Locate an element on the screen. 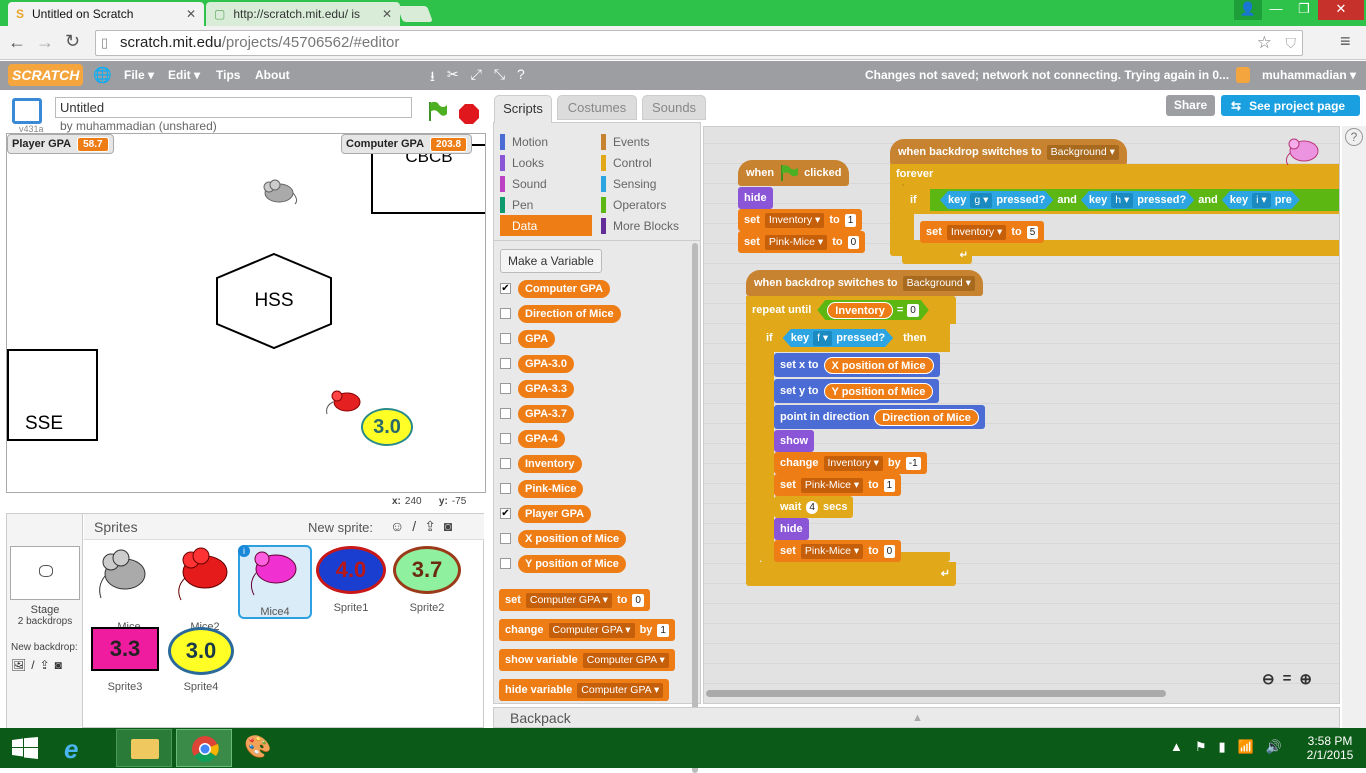 The height and width of the screenshot is (773, 1366). key-pressed-h: keyhpressed? is located at coordinates (1137, 200).